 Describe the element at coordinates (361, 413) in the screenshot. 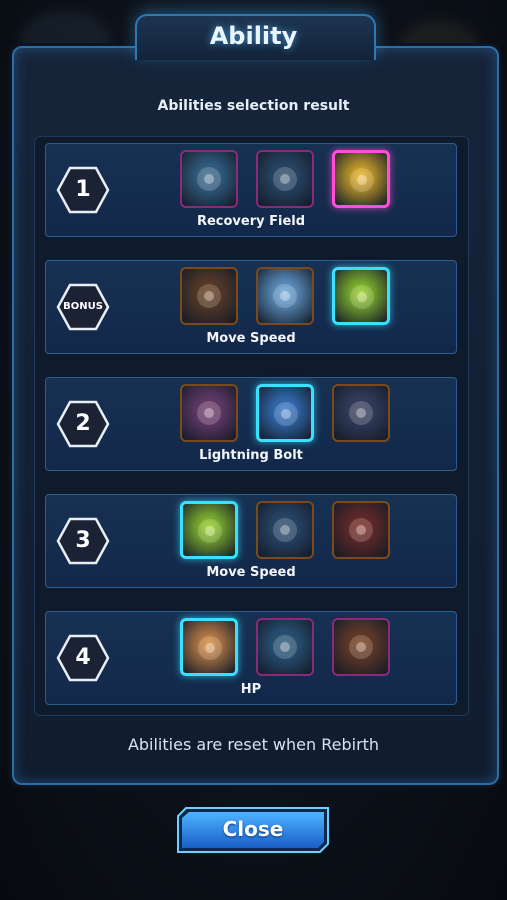

I see `vortex-icon` at that location.